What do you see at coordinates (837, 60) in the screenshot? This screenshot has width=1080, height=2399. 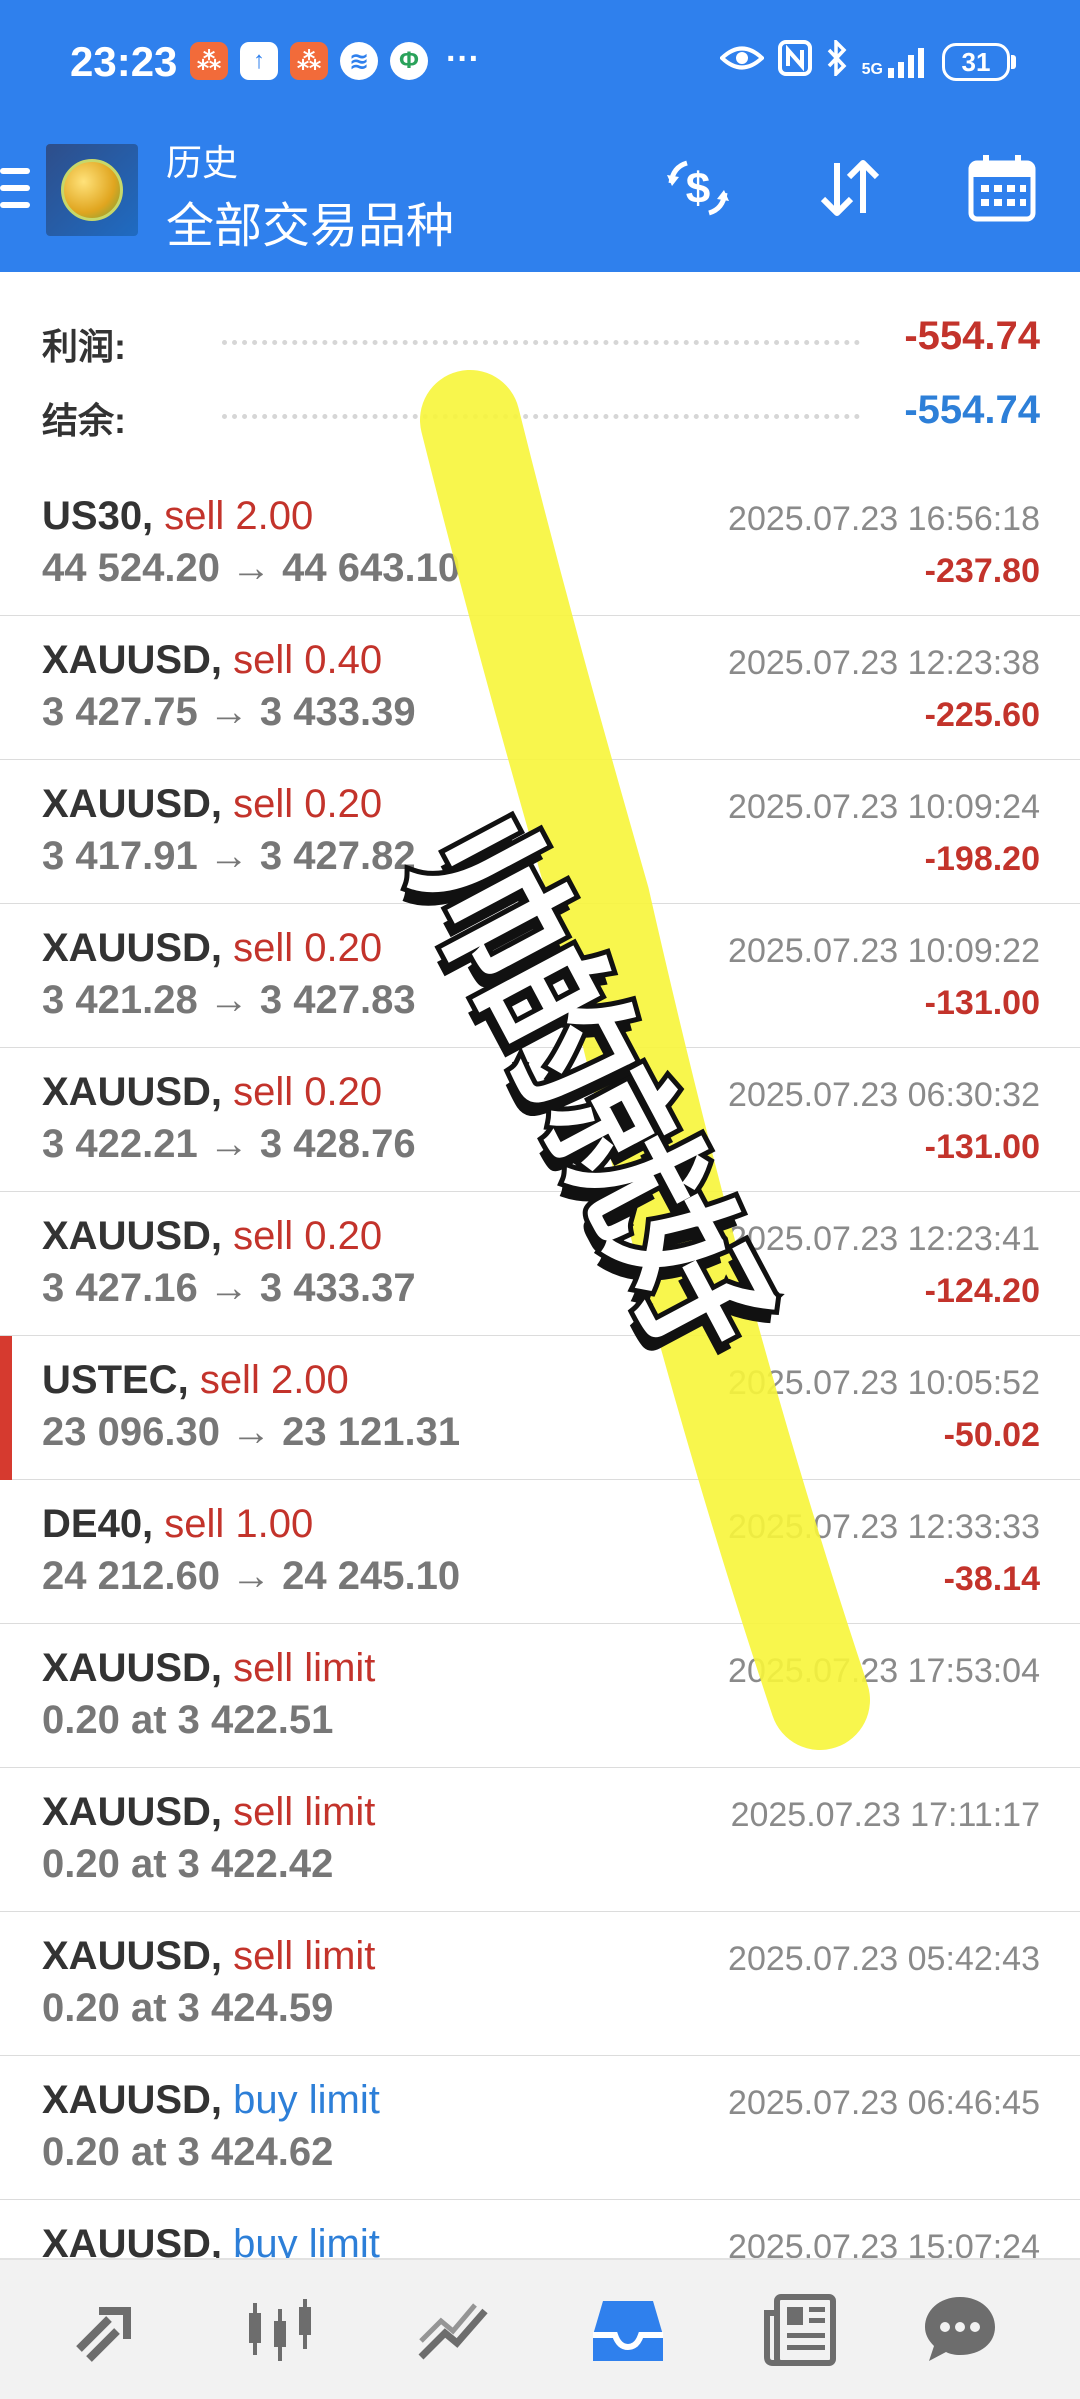 I see `bluetooth-icon` at bounding box center [837, 60].